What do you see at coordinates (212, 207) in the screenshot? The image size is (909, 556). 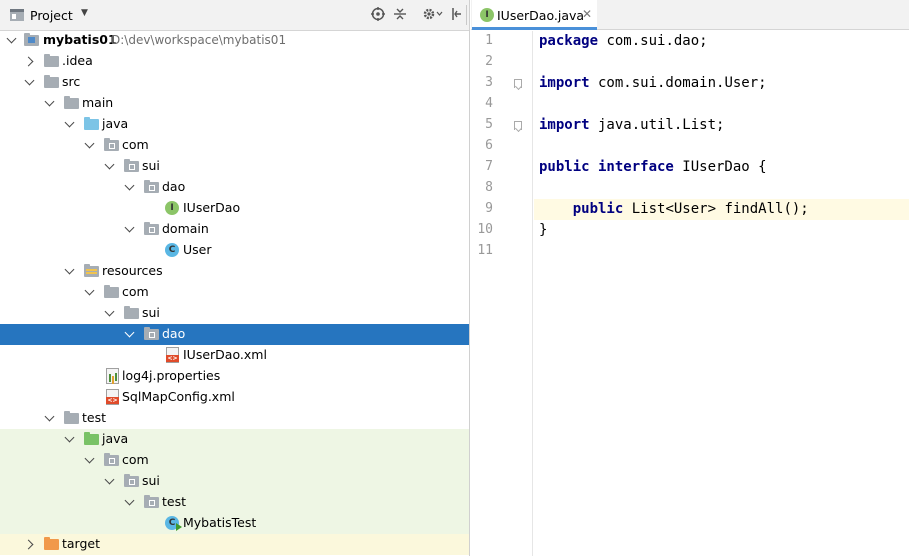 I see `tree-item-label: IUserDao` at bounding box center [212, 207].